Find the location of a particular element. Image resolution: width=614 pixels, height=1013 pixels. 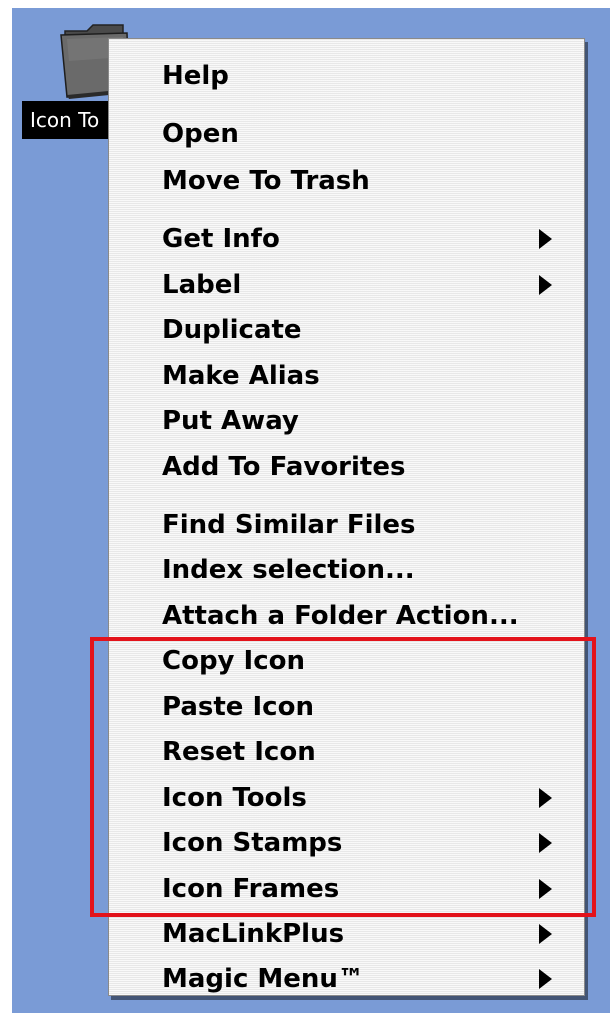

menu-item-label: Help is located at coordinates (195, 76).